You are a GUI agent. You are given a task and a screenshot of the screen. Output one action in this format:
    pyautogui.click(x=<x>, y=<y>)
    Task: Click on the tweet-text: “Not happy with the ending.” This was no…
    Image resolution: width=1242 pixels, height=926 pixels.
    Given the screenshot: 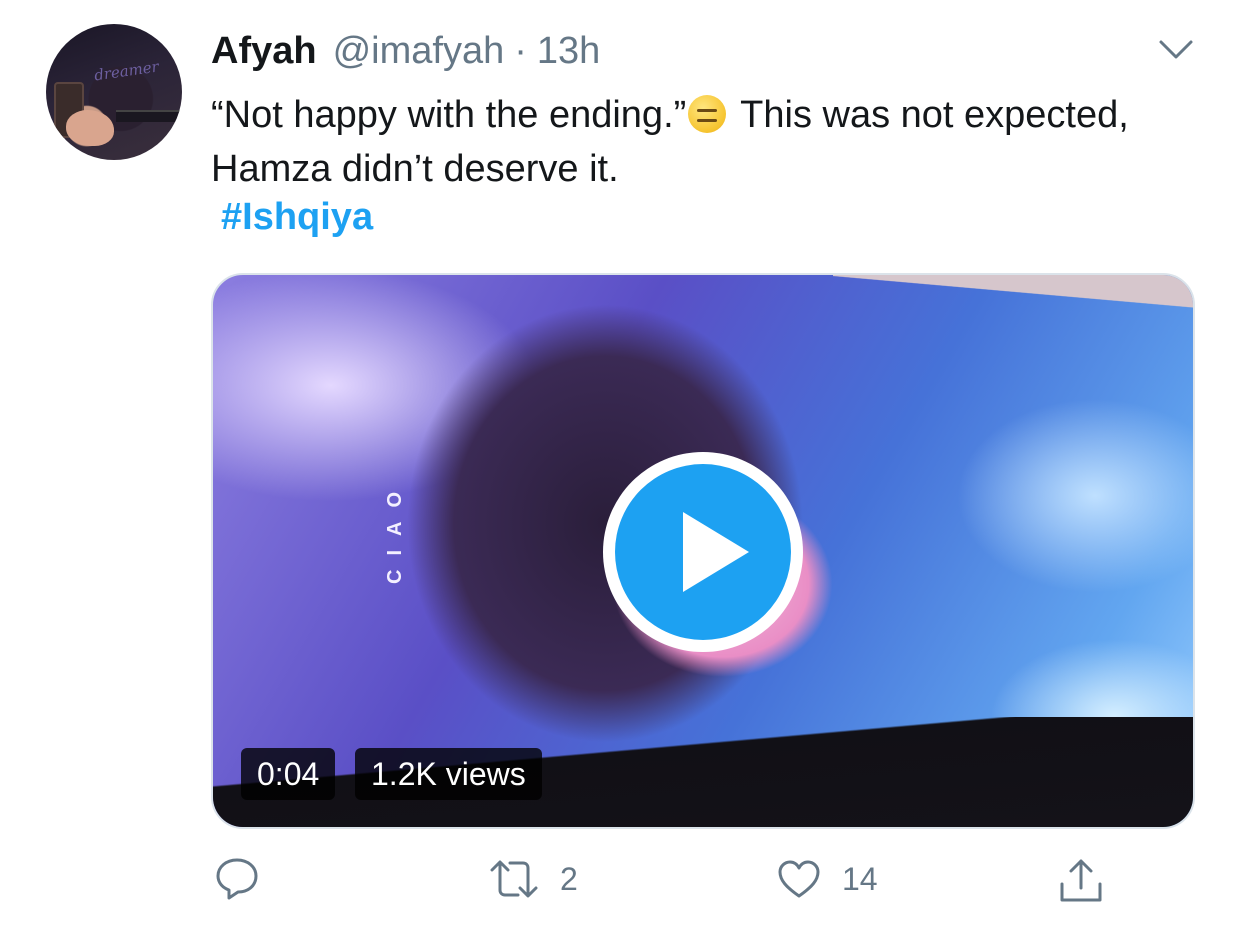 What is the action you would take?
    pyautogui.click(x=691, y=142)
    